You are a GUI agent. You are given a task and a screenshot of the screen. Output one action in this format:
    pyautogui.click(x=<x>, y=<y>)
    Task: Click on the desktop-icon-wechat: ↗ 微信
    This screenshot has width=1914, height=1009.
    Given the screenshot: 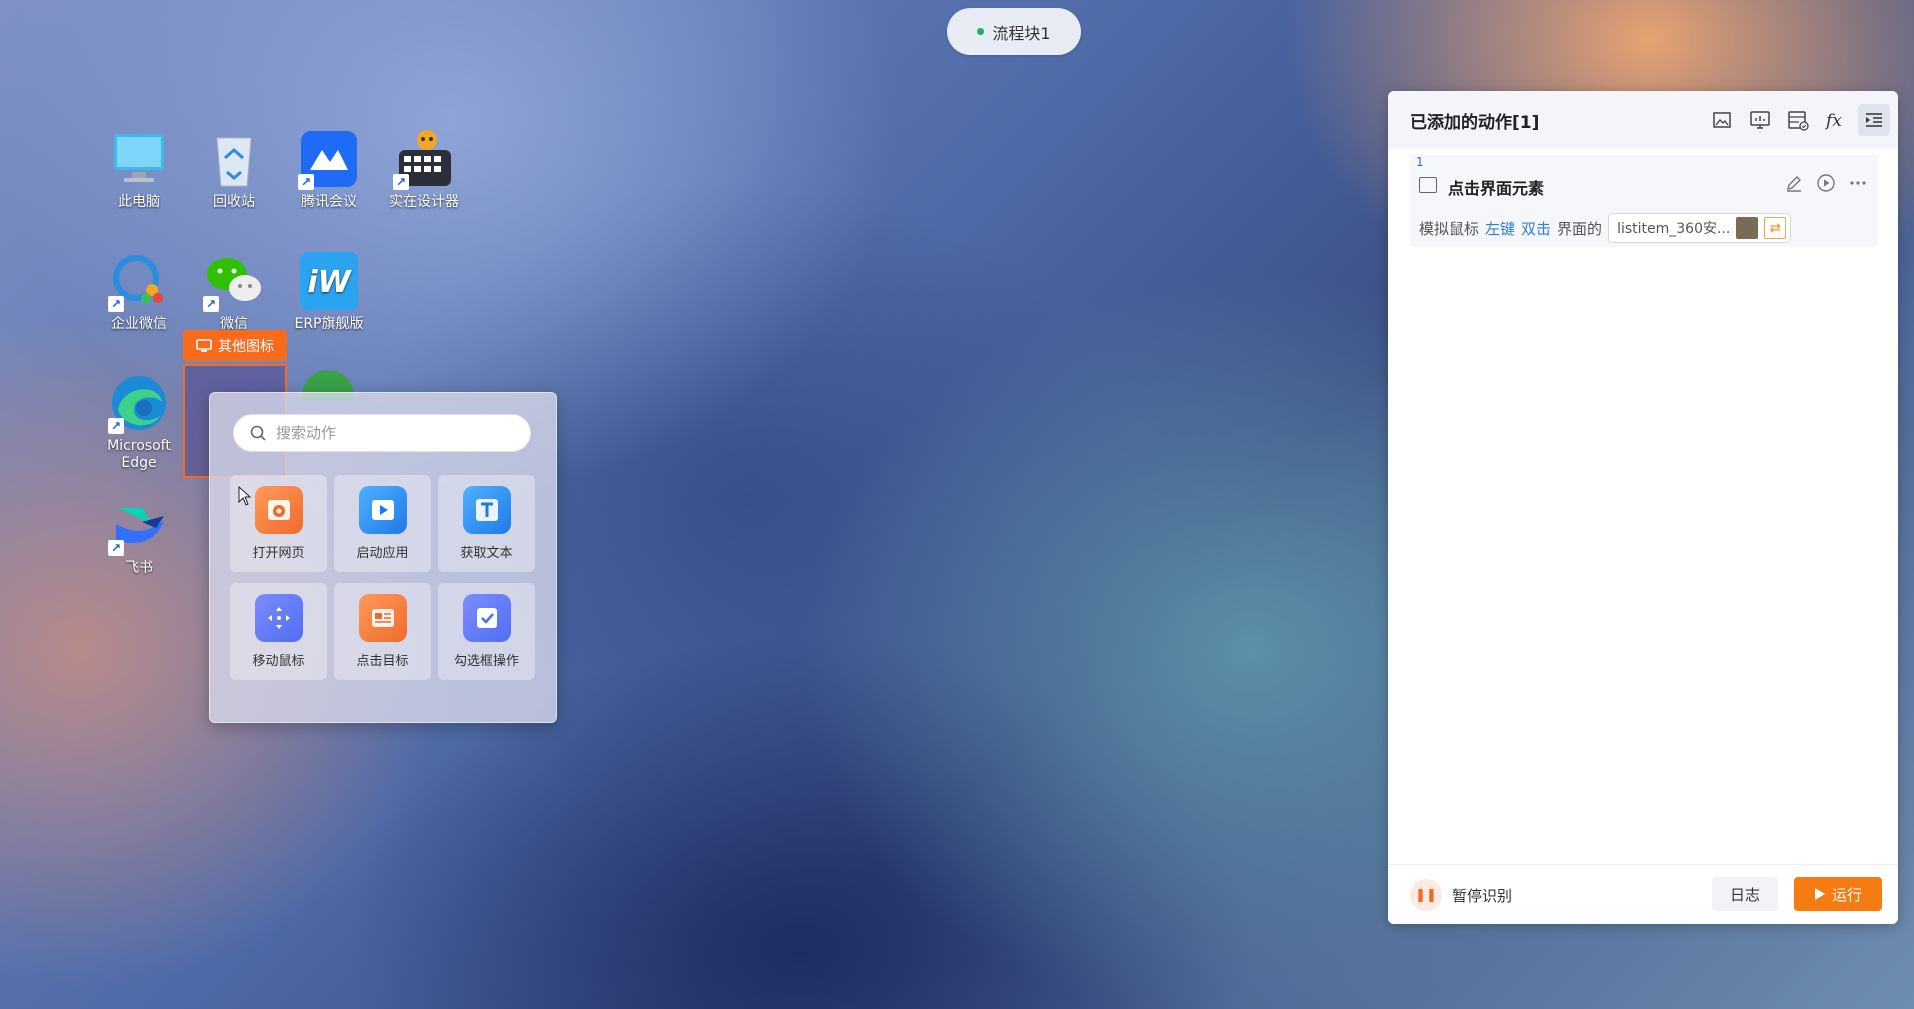 What is the action you would take?
    pyautogui.click(x=234, y=291)
    